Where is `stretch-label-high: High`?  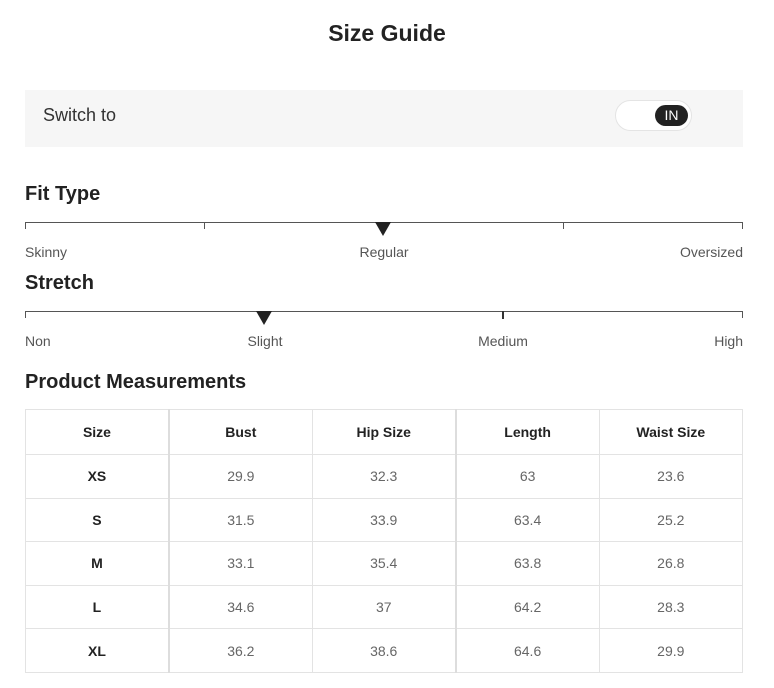 stretch-label-high: High is located at coordinates (728, 341).